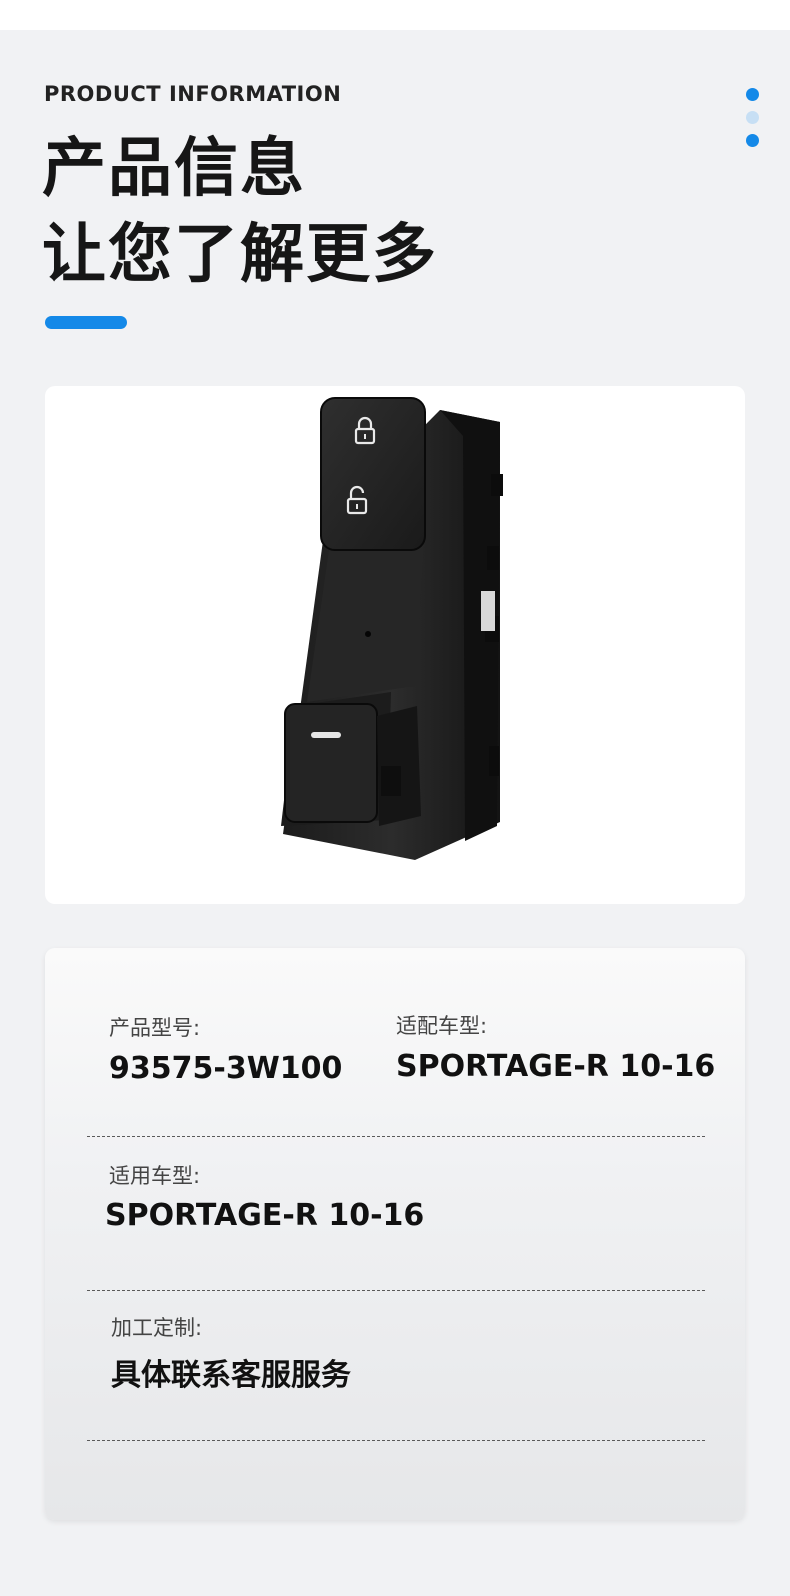 The width and height of the screenshot is (790, 1596). I want to click on page-title-line-1: 产品信息, so click(174, 169).